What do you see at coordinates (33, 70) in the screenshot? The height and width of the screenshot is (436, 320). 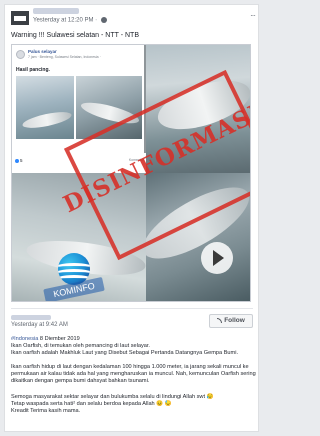 I see `shared-caption: Hasil pancing.` at bounding box center [33, 70].